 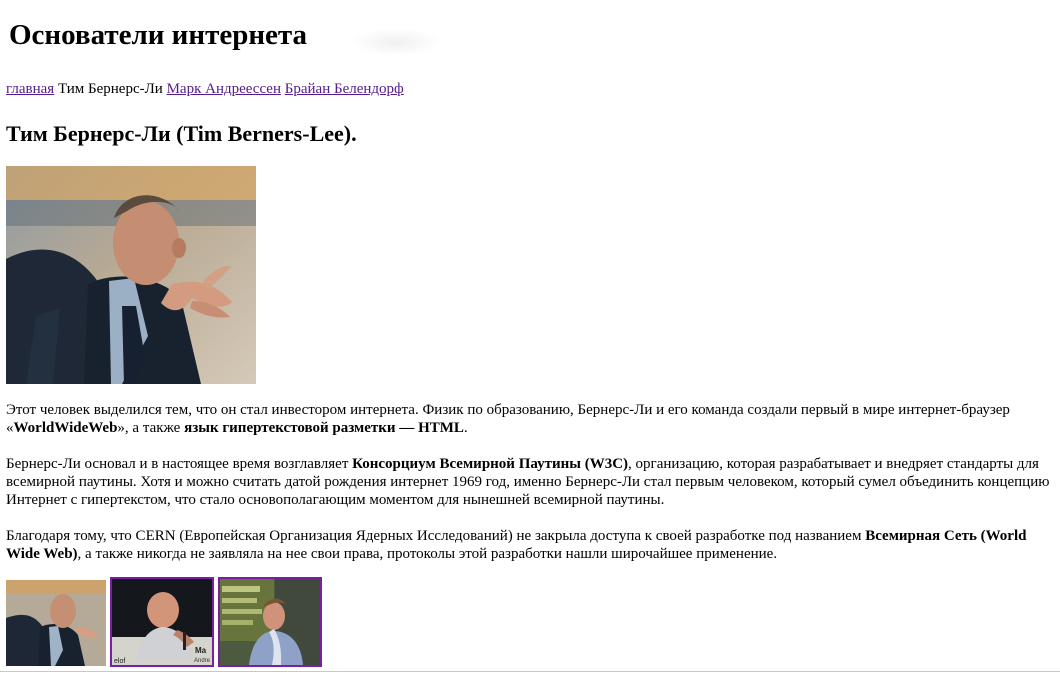 I want to click on site-title: Основатели интернета, so click(x=158, y=35).